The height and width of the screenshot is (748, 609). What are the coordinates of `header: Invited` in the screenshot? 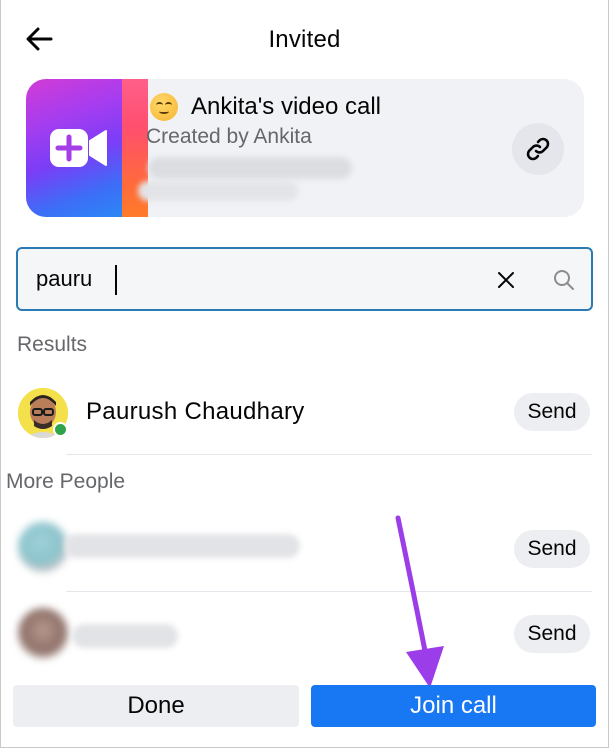 It's located at (304, 39).